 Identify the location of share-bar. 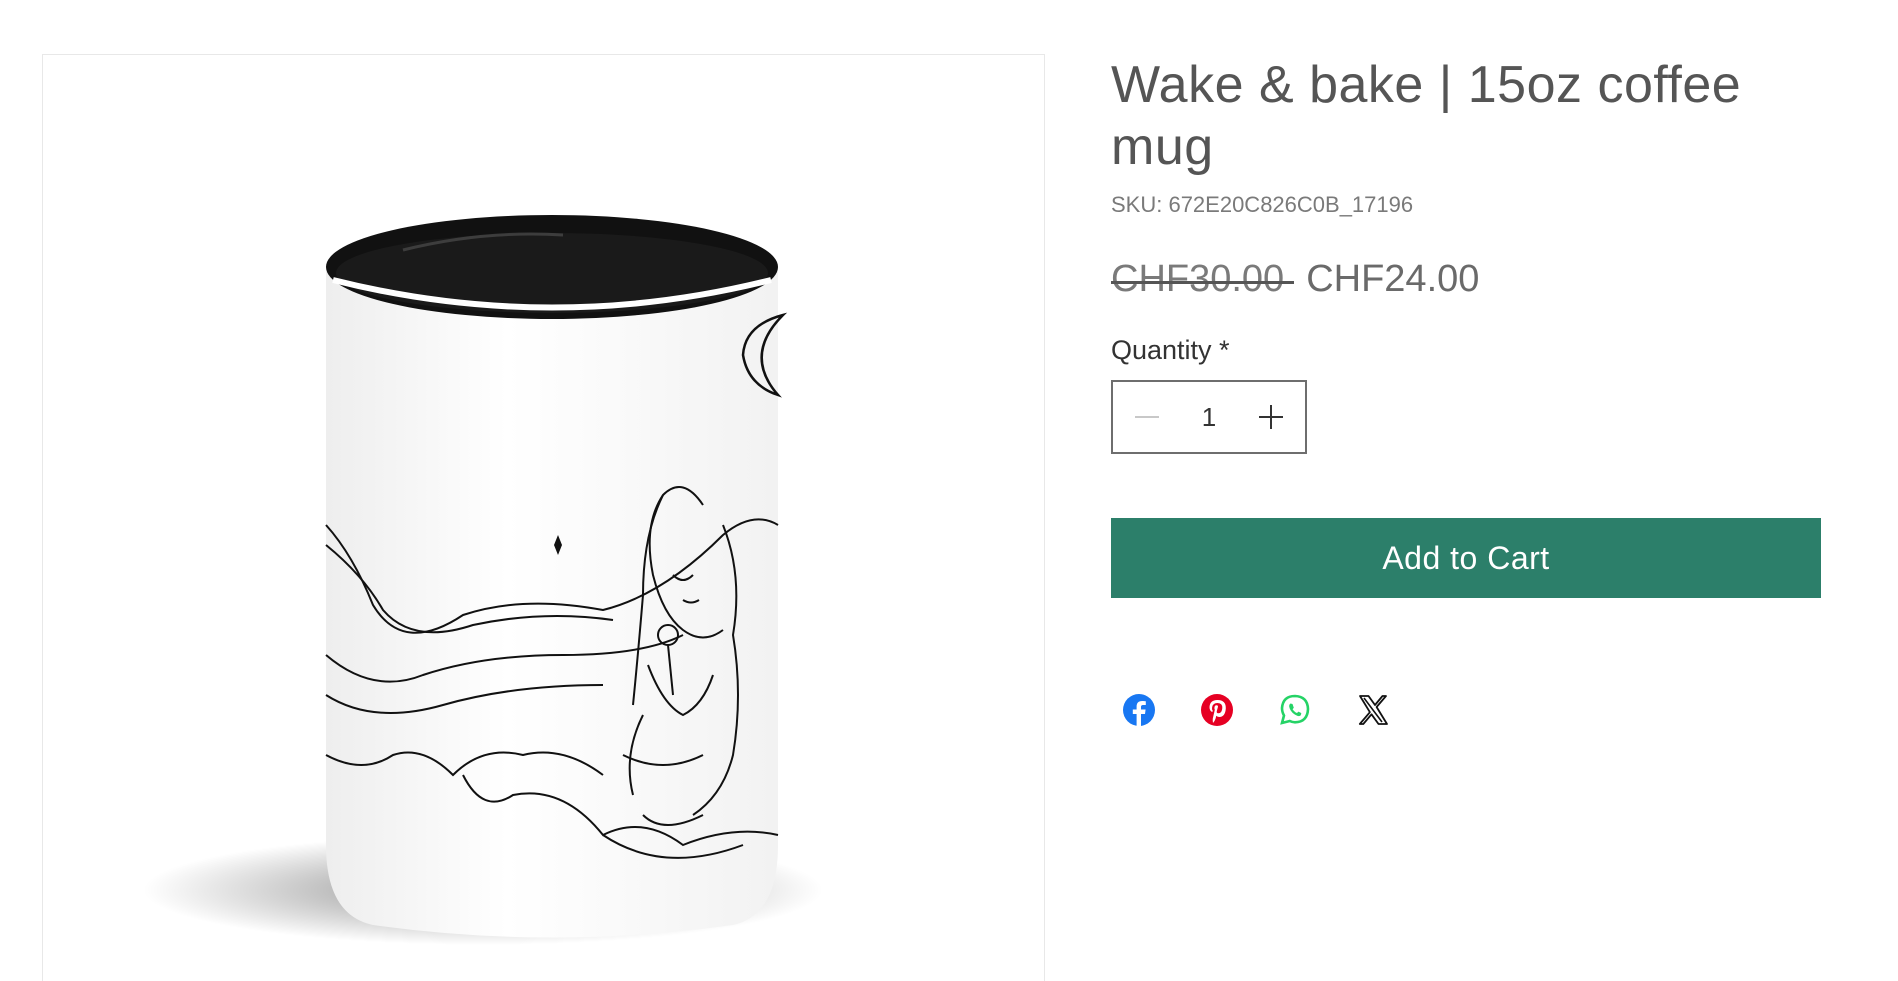
(1466, 710).